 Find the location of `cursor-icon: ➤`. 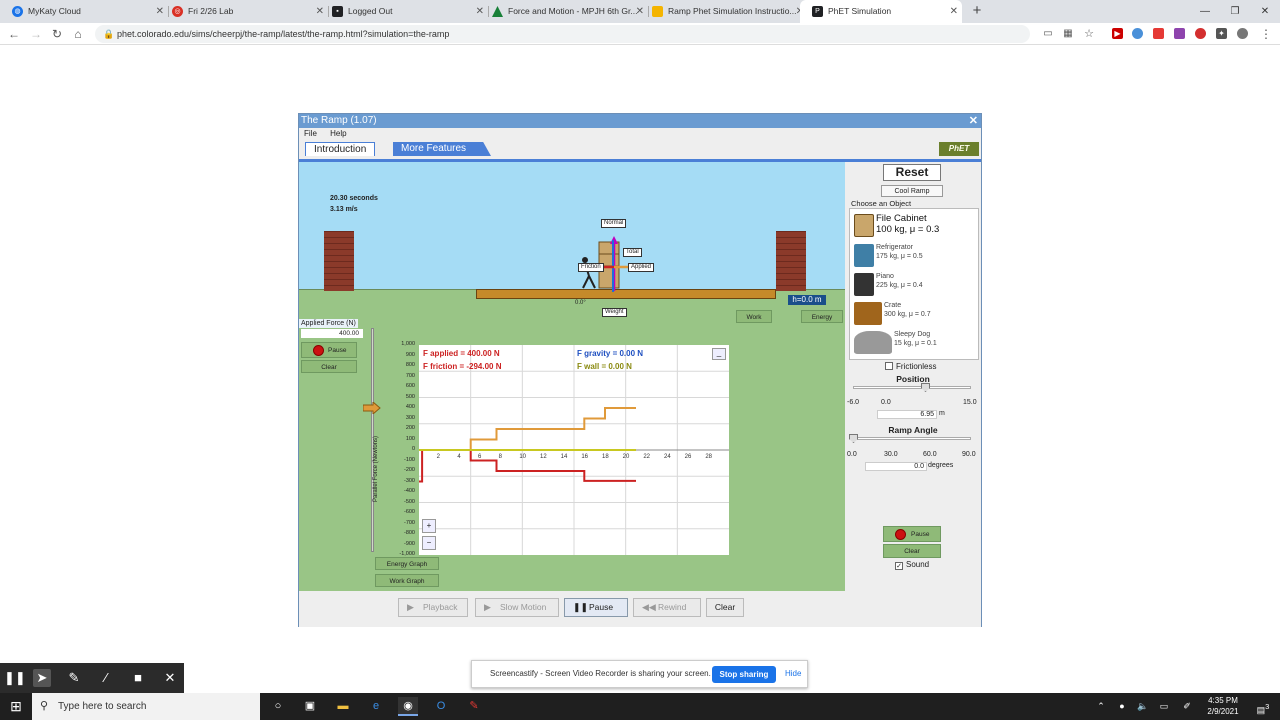

cursor-icon: ➤ is located at coordinates (42, 678).